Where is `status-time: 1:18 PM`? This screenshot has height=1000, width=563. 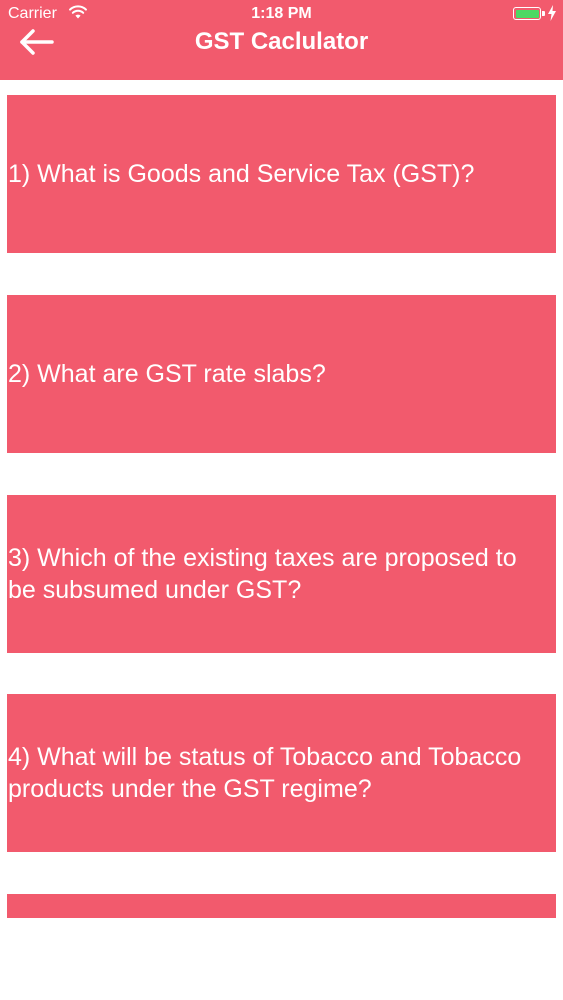
status-time: 1:18 PM is located at coordinates (281, 13).